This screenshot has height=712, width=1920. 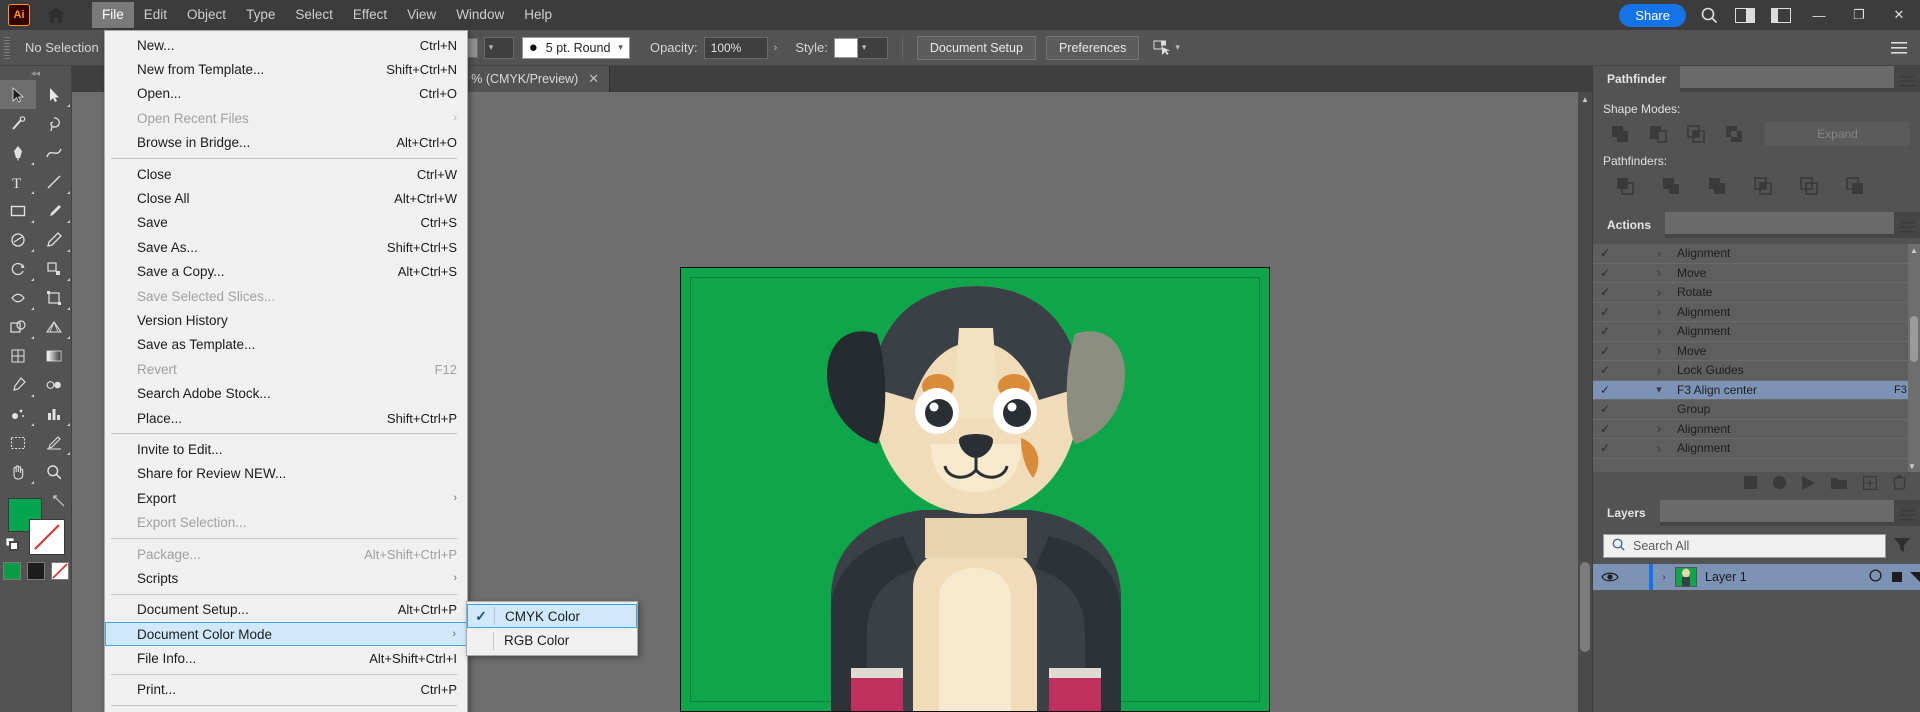 What do you see at coordinates (1859, 15) in the screenshot?
I see `maximize-button: ❐` at bounding box center [1859, 15].